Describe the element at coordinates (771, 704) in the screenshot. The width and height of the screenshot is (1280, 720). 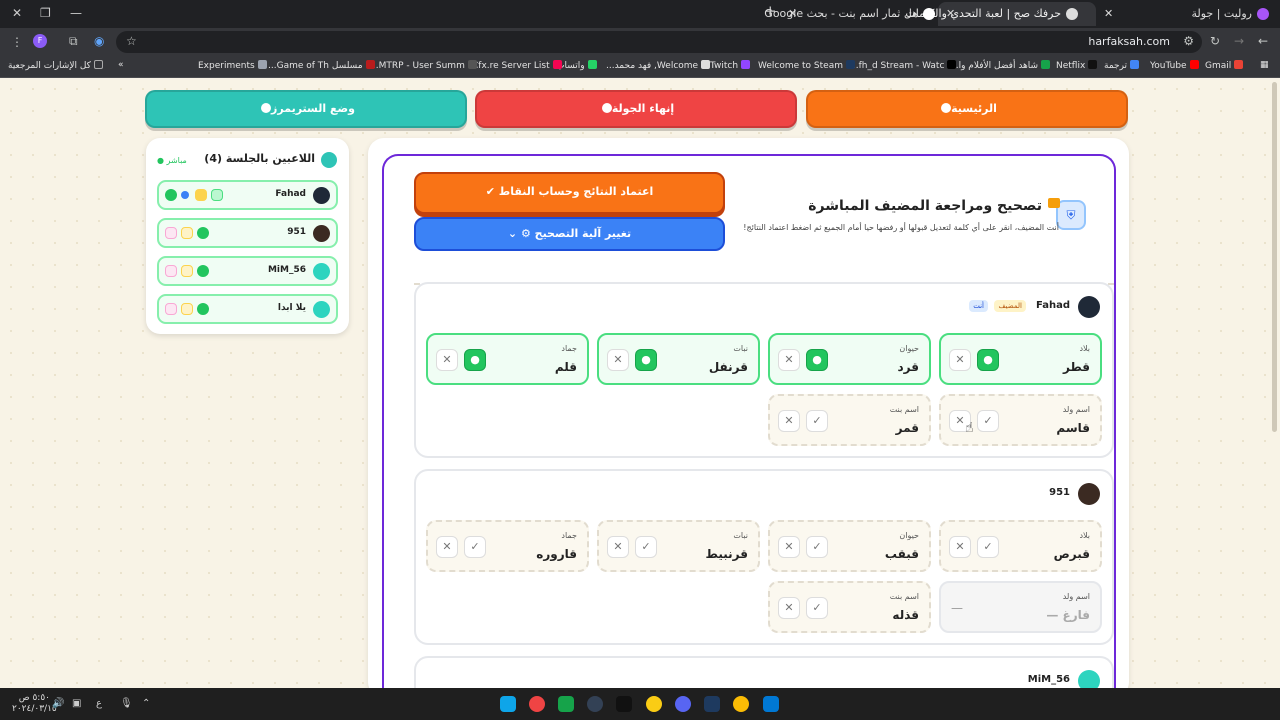
I see `windows-start-icon` at that location.